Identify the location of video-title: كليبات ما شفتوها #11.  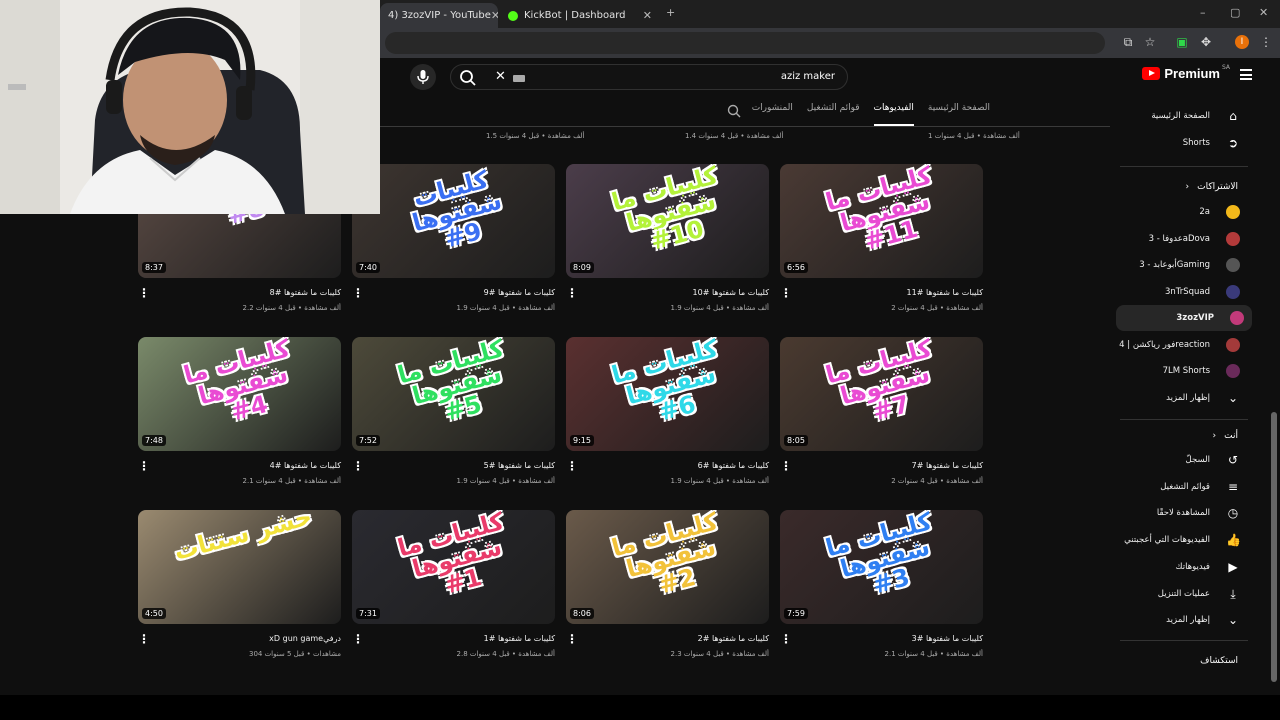
(945, 292).